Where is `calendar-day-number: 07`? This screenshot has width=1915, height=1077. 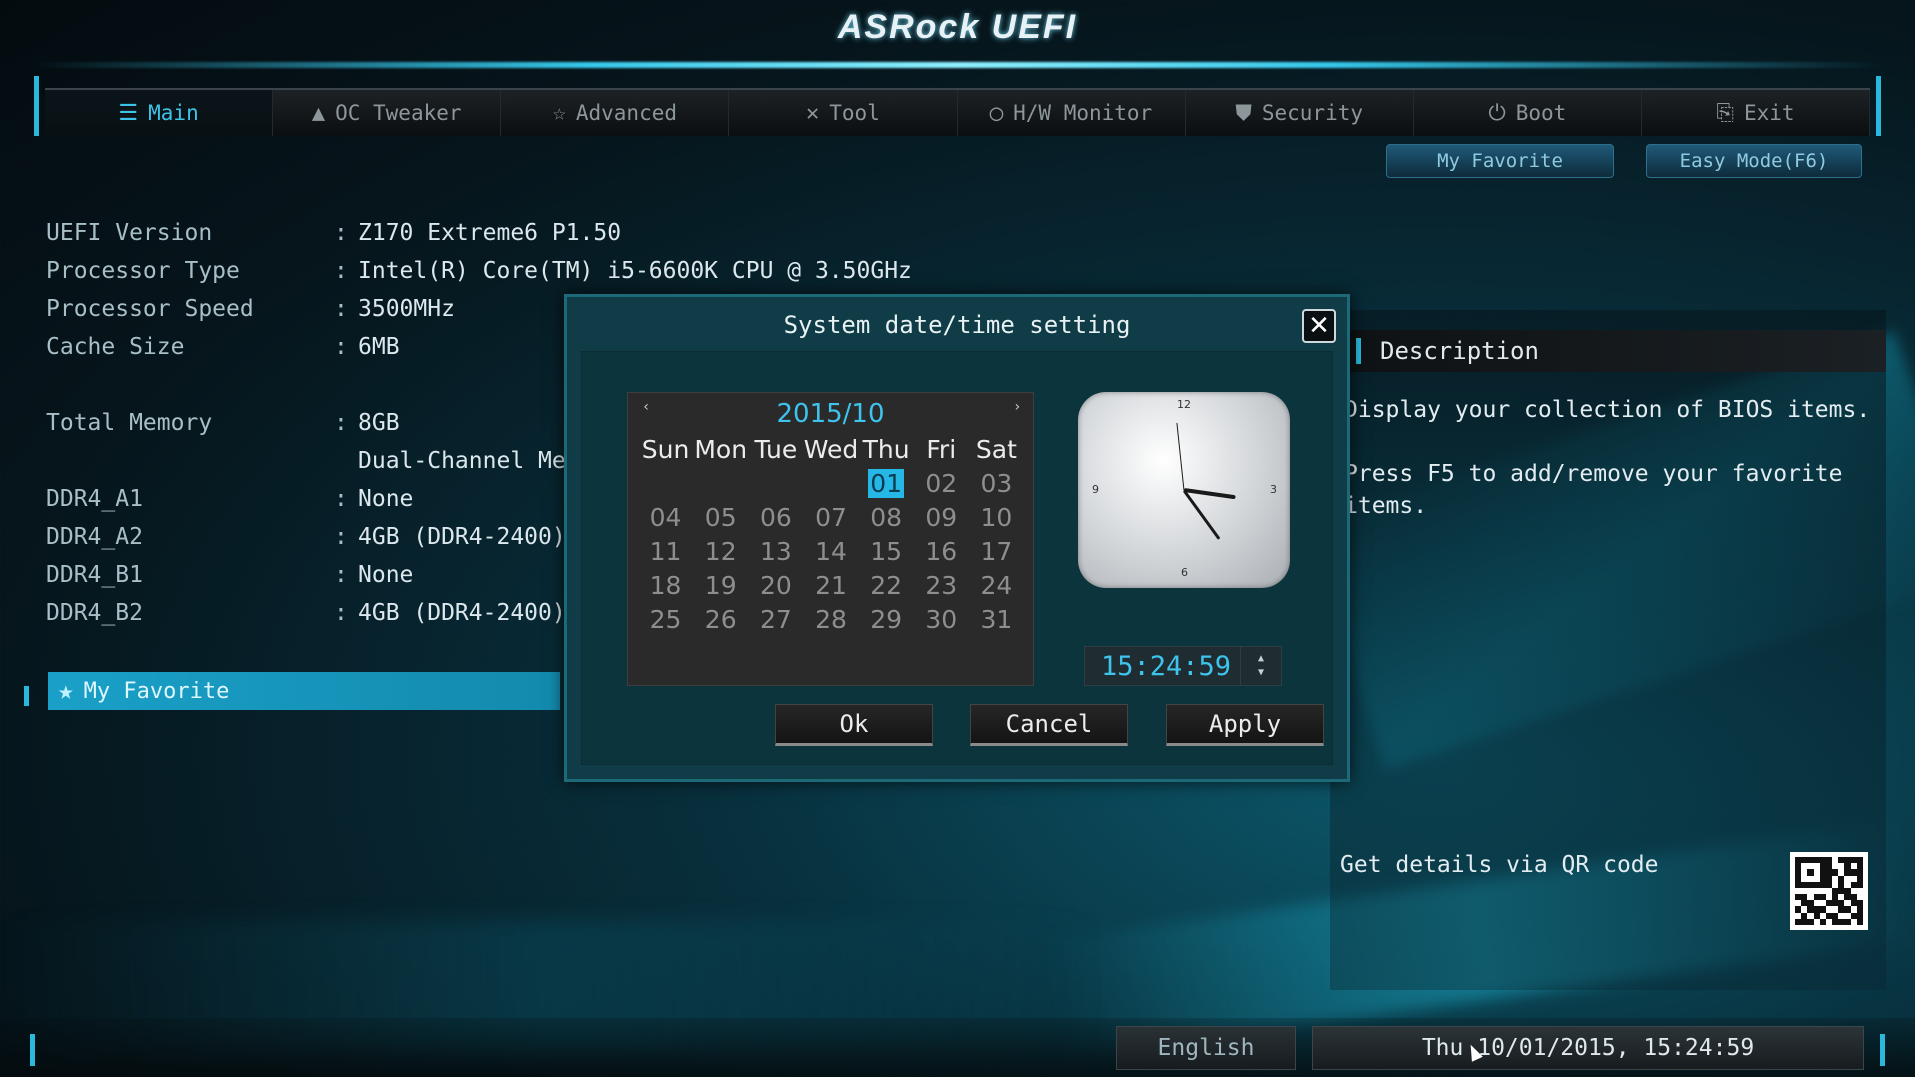 calendar-day-number: 07 is located at coordinates (831, 517).